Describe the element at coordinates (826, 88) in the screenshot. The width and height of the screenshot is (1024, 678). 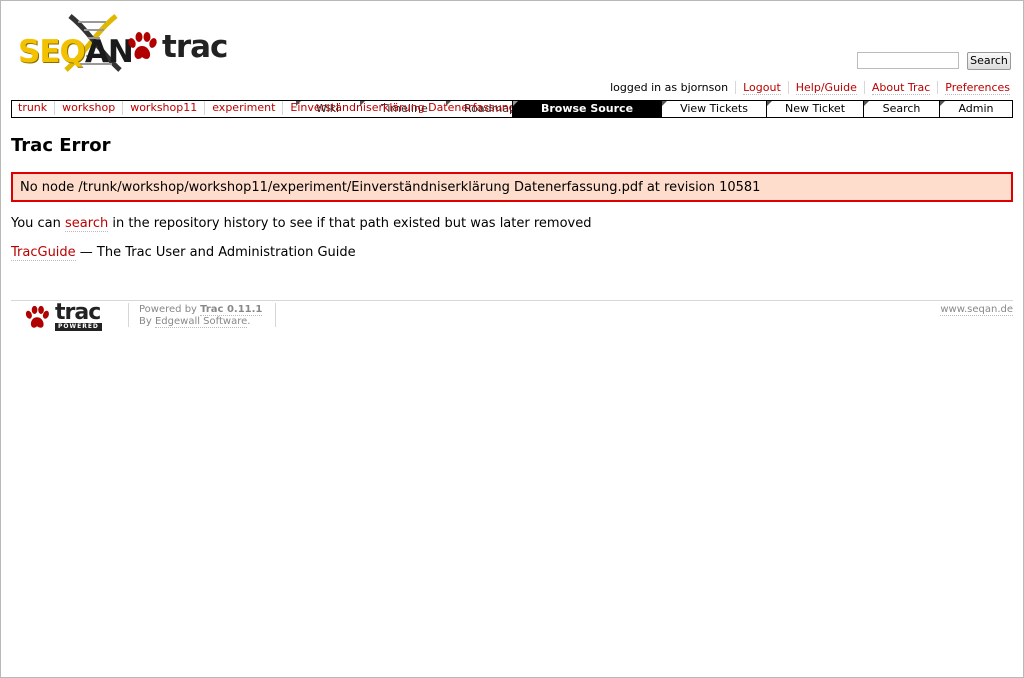
I see `help-guide-link: Help/Guide` at that location.